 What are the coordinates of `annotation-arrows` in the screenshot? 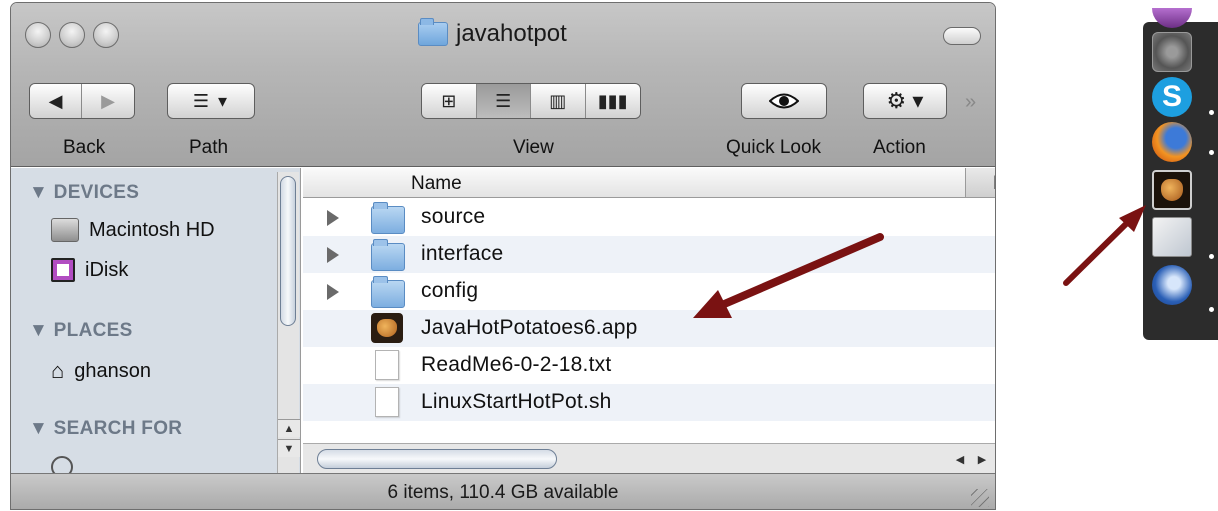 It's located at (919, 261).